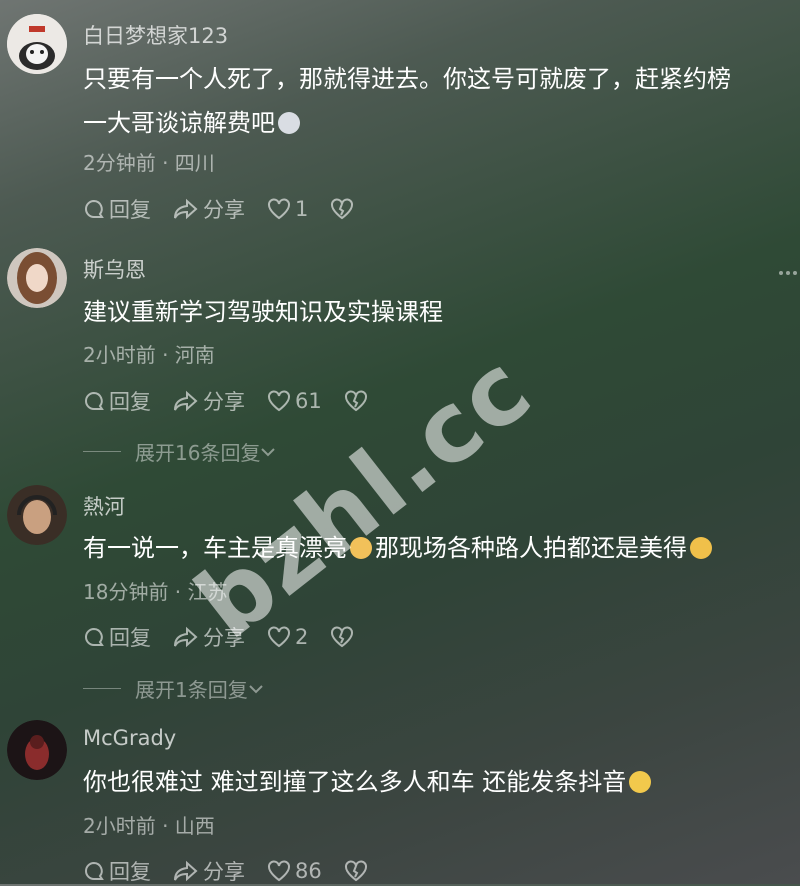 Image resolution: width=800 pixels, height=886 pixels. Describe the element at coordinates (263, 312) in the screenshot. I see `comment-text: 建议重新学习驾驶知识及实操课程` at that location.